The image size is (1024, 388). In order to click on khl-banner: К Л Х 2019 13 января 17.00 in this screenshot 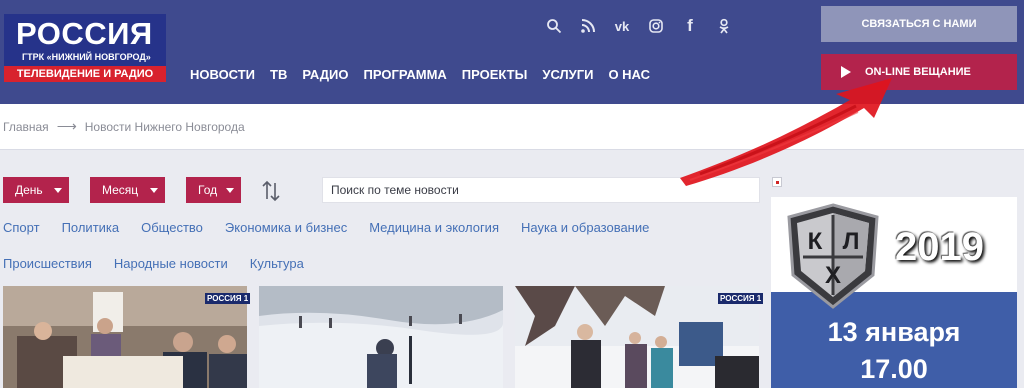, I will do `click(894, 292)`.